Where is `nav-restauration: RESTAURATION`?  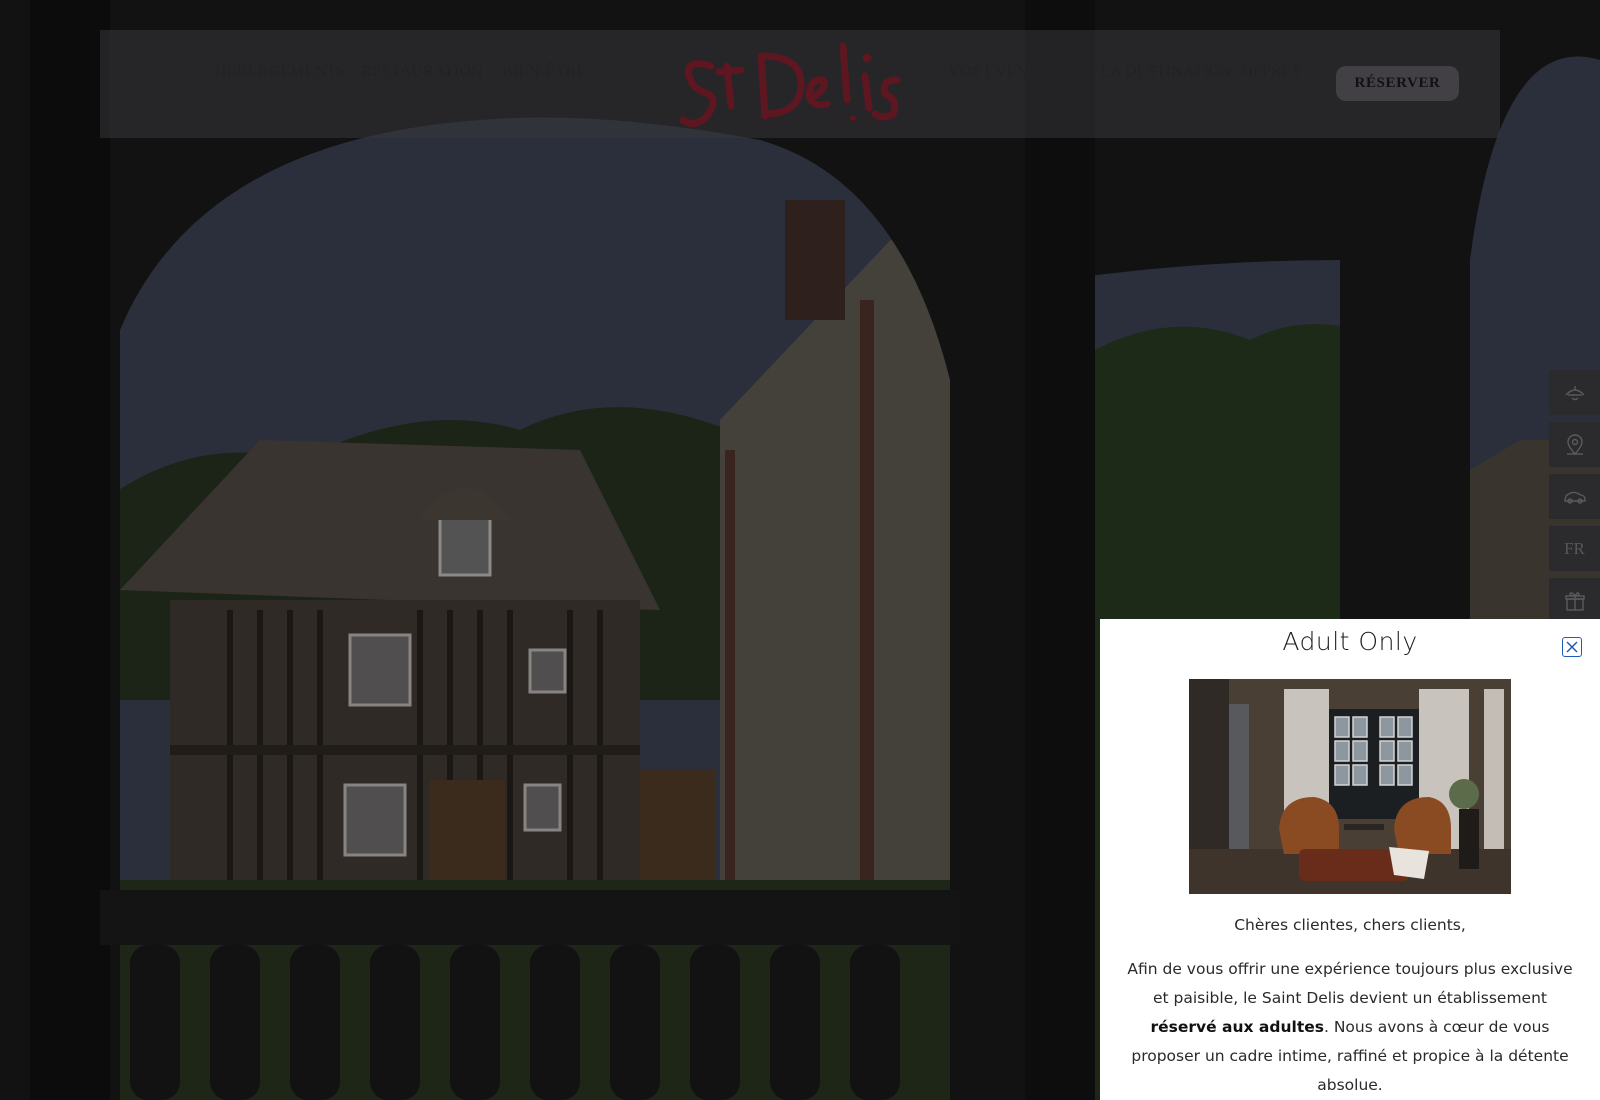 nav-restauration: RESTAURATION is located at coordinates (422, 72).